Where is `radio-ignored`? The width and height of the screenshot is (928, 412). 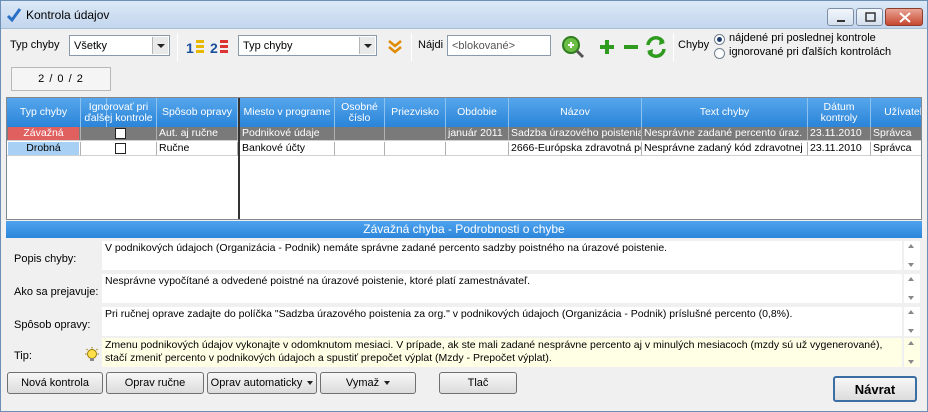
radio-ignored is located at coordinates (719, 53).